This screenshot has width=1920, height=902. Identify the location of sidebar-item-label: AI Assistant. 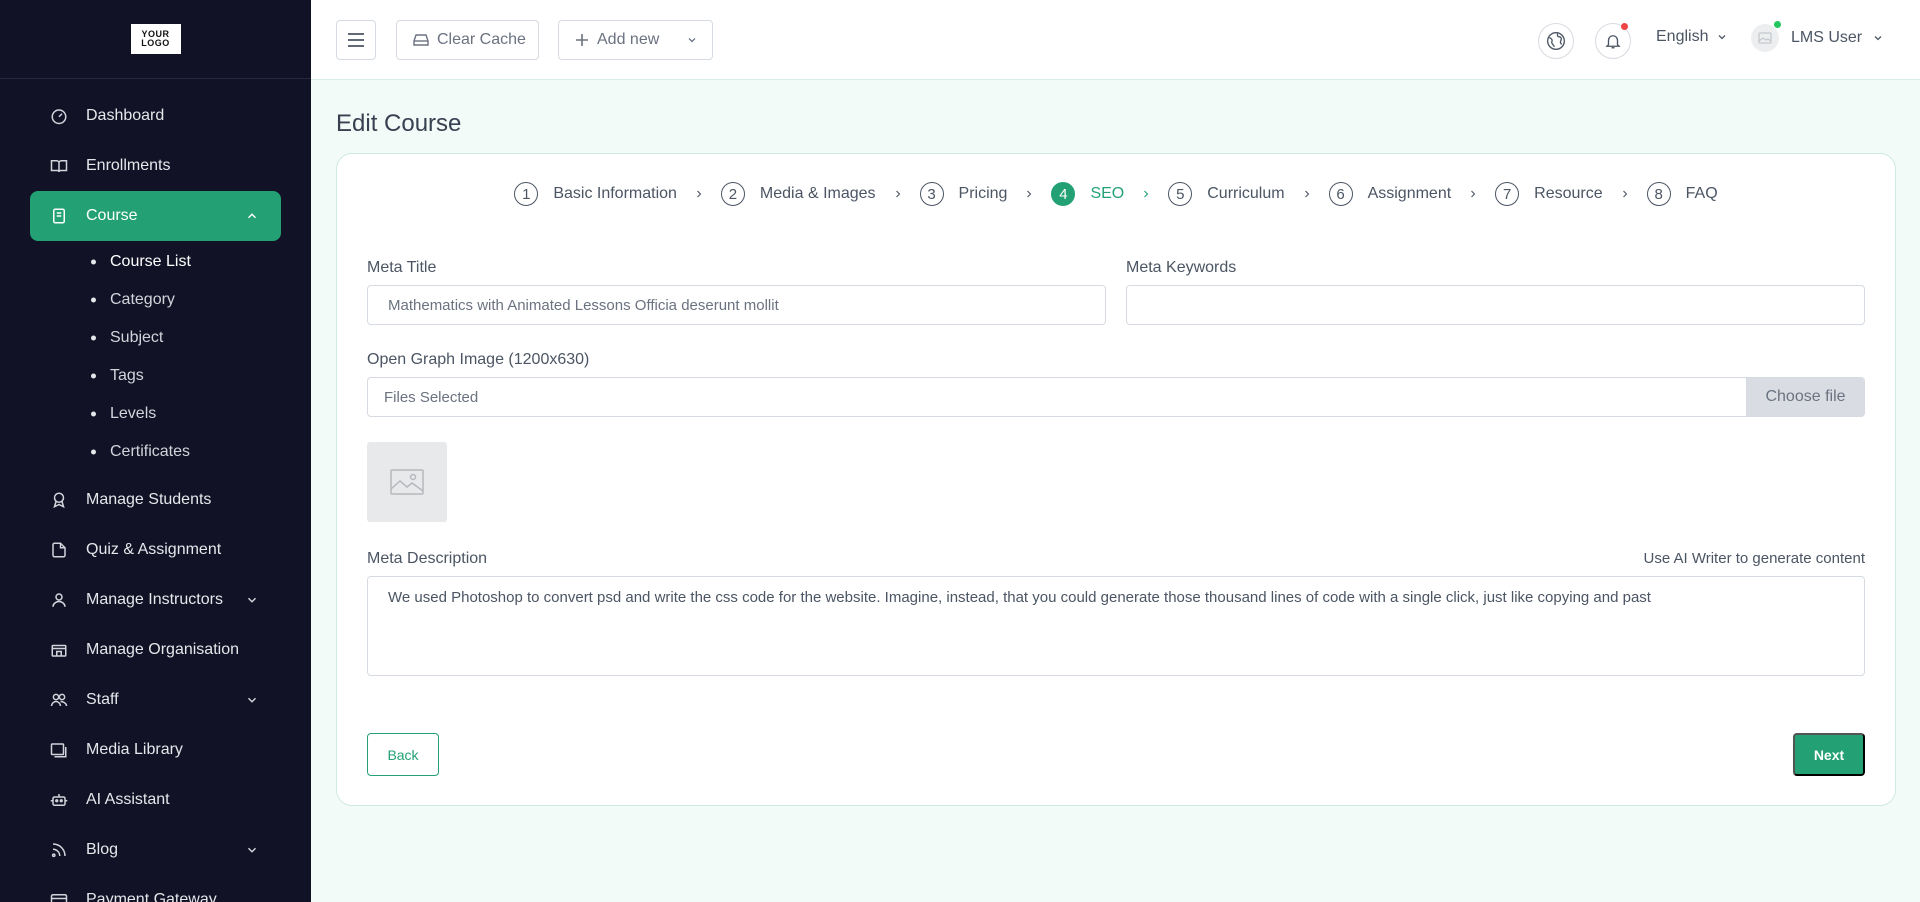
(128, 799).